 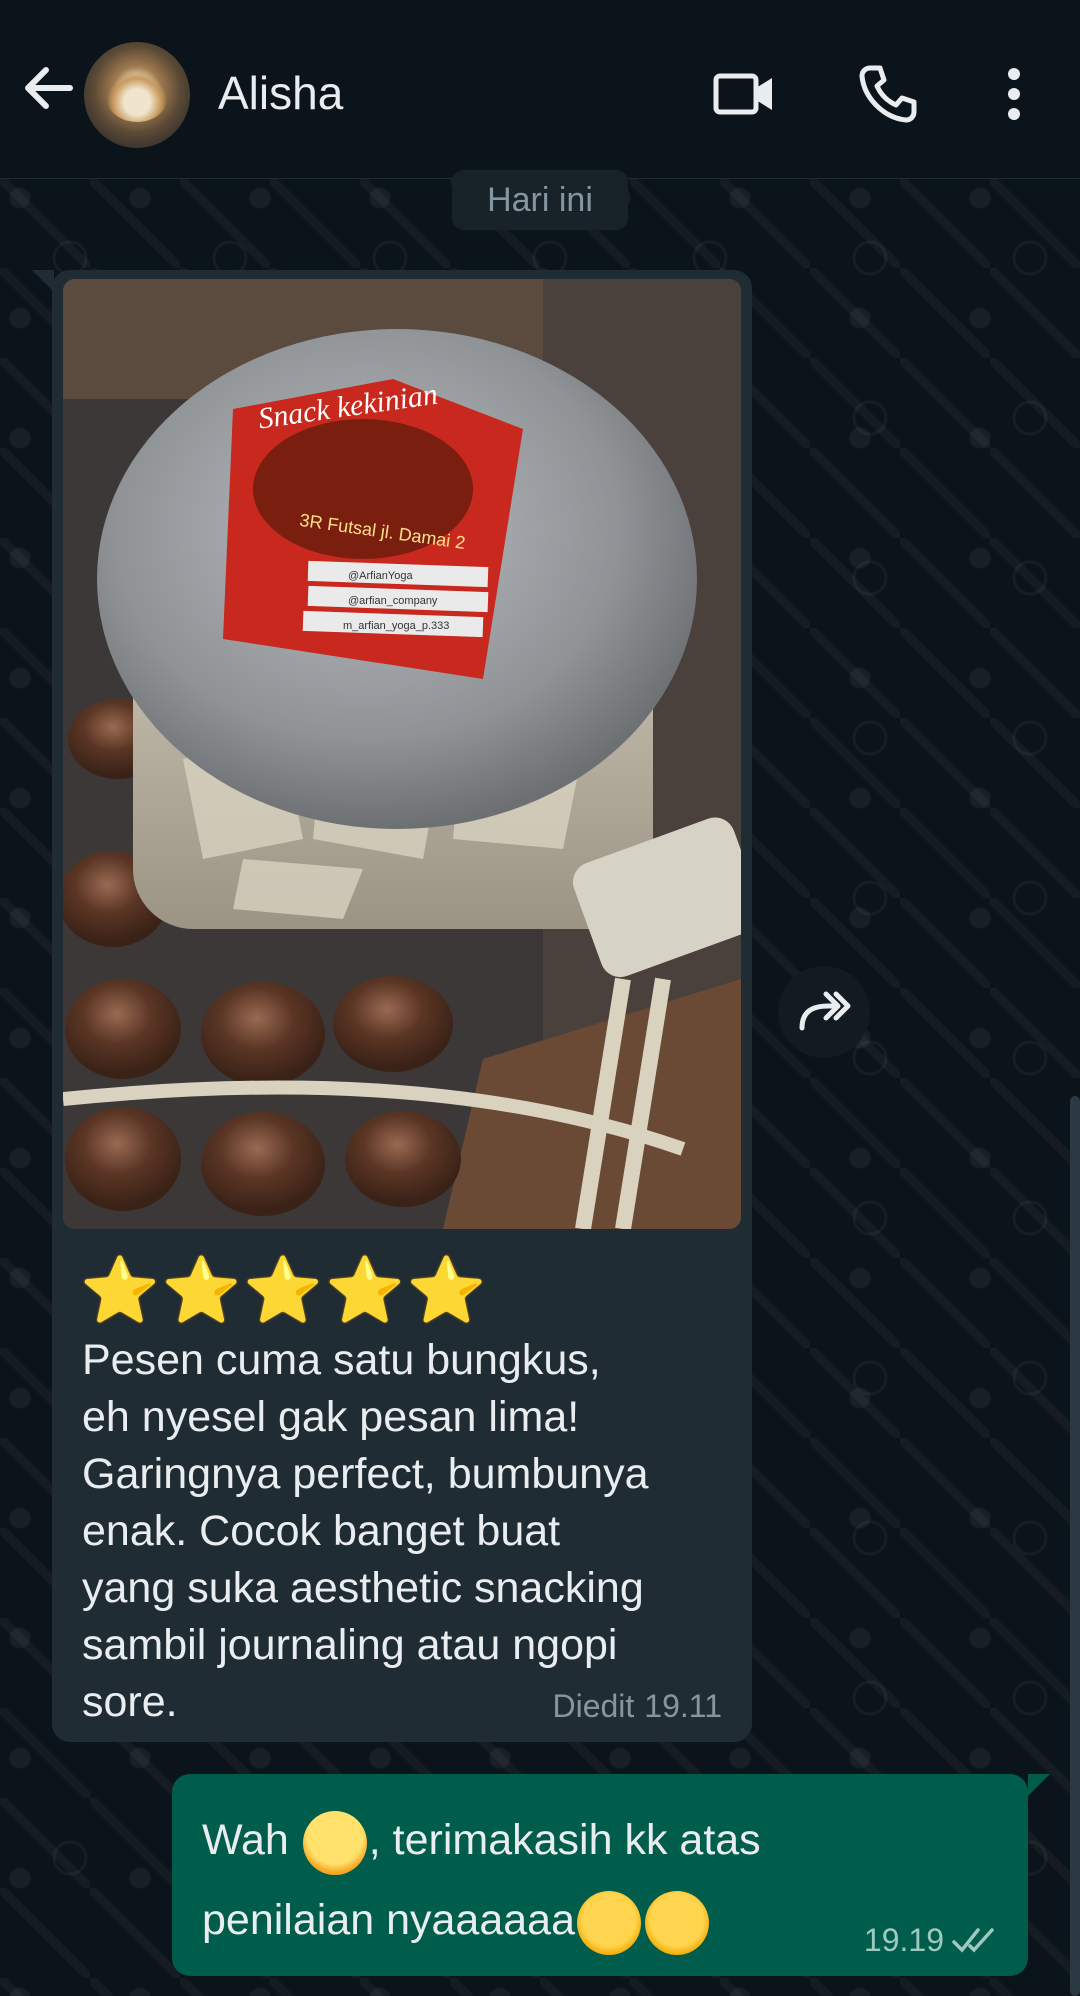 I want to click on video-call-icon, so click(x=744, y=94).